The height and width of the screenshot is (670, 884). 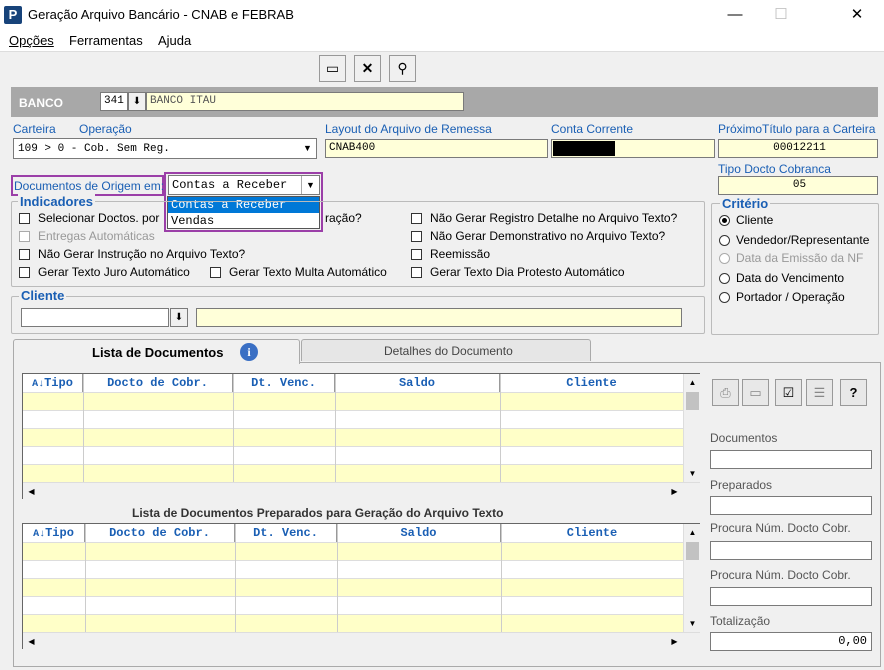 I want to click on vertical-scrollbar: ▲ ▼, so click(x=692, y=428).